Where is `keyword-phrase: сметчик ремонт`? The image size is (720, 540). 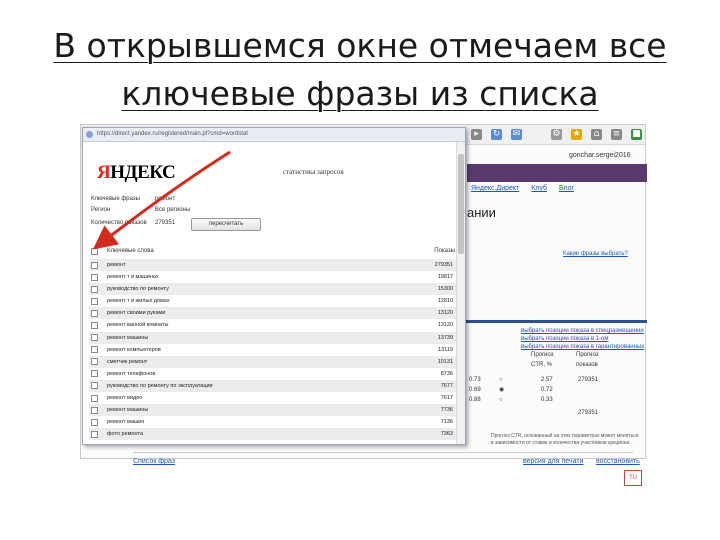 keyword-phrase: сметчик ремонт is located at coordinates (127, 361).